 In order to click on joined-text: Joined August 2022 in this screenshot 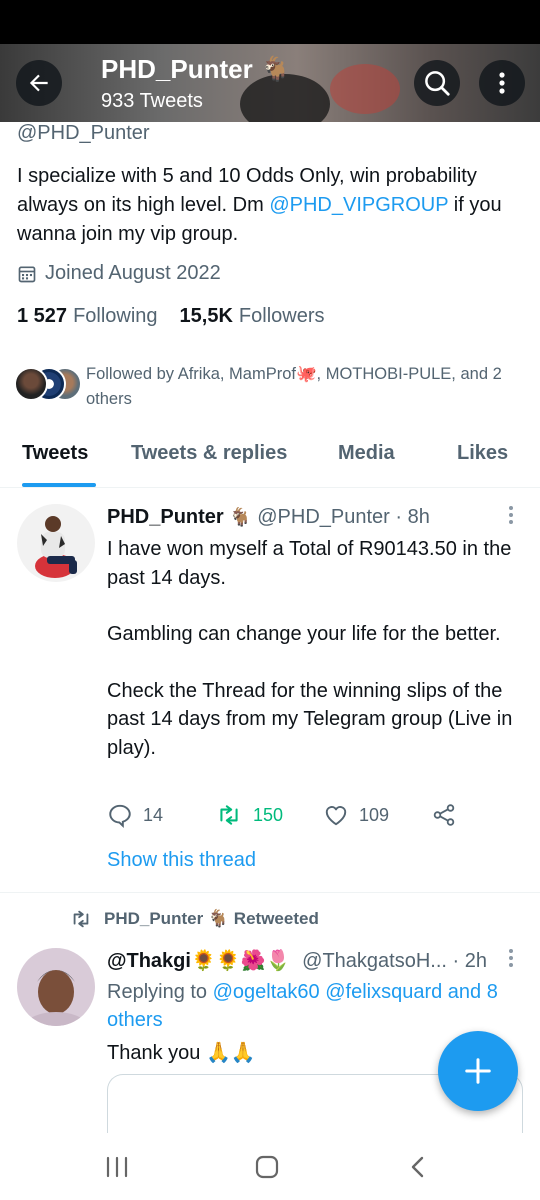, I will do `click(133, 273)`.